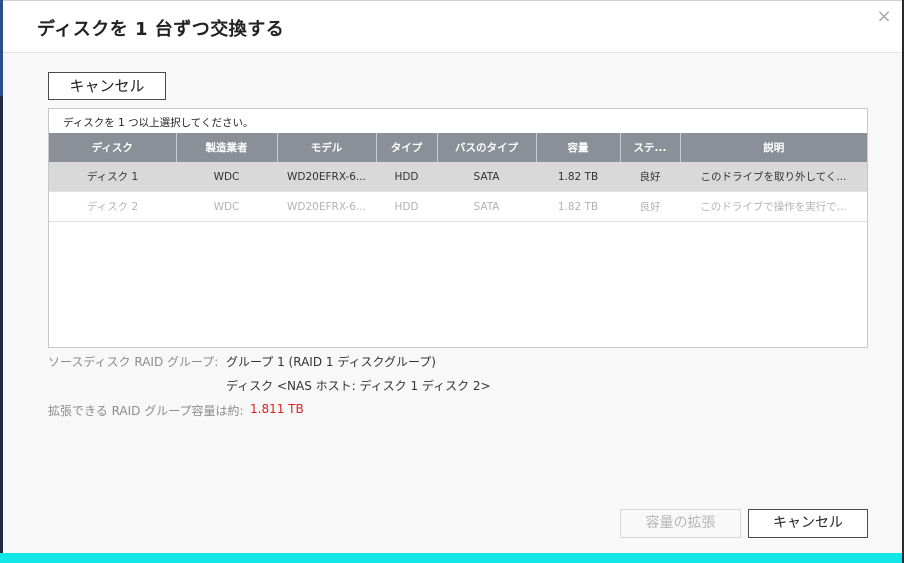  Describe the element at coordinates (808, 523) in the screenshot. I see `cancel-button: キャンセル` at that location.